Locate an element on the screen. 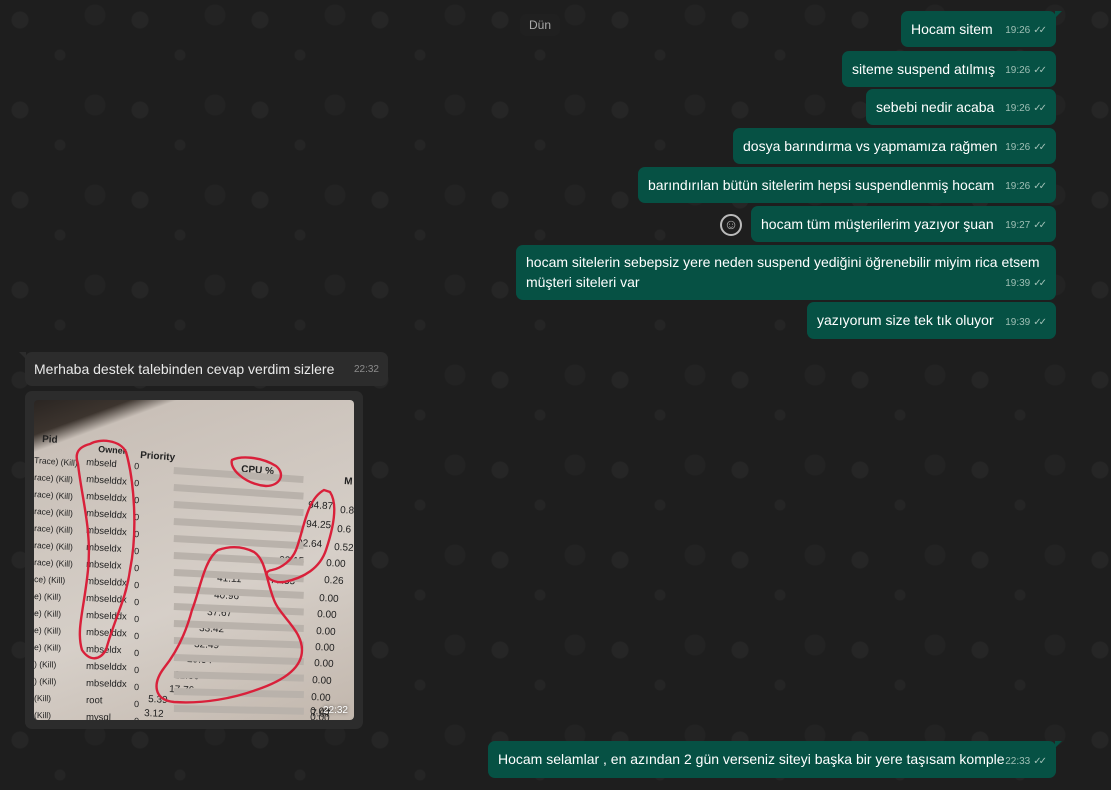  outgoing-message: siteme suspend atılmış 19:26 ✓✓ is located at coordinates (949, 69).